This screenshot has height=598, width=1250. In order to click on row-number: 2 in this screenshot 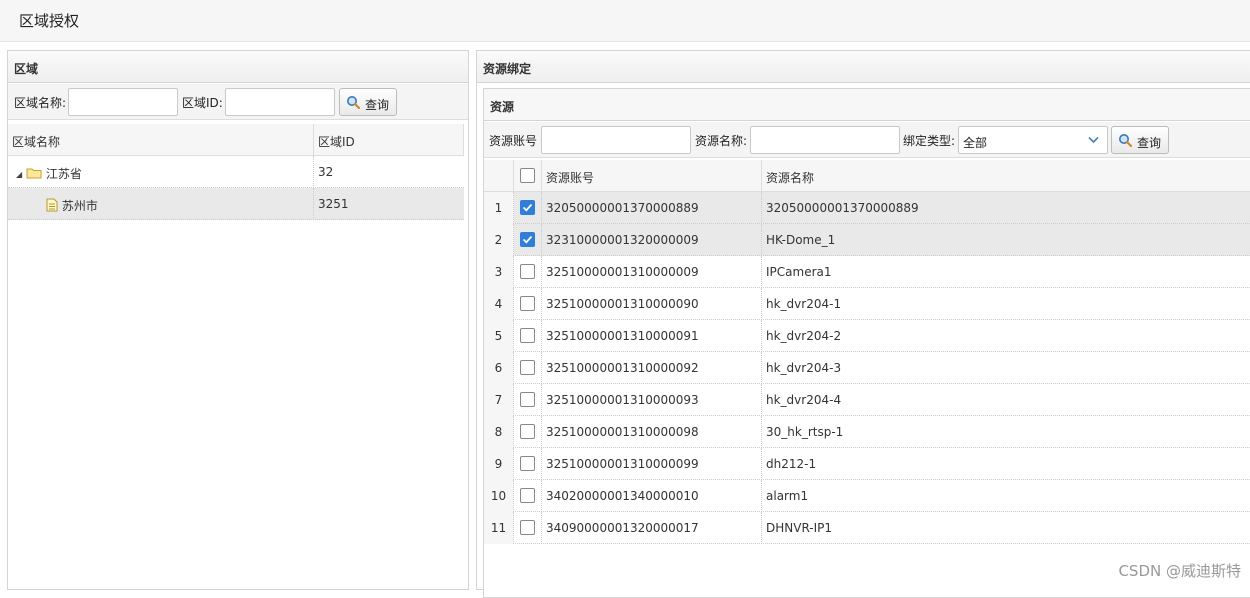, I will do `click(499, 240)`.